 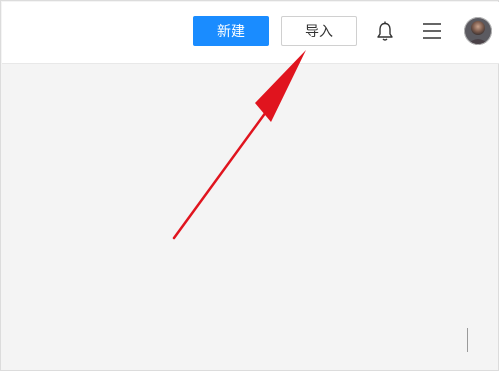 What do you see at coordinates (432, 31) in the screenshot?
I see `hamburger-menu-icon` at bounding box center [432, 31].